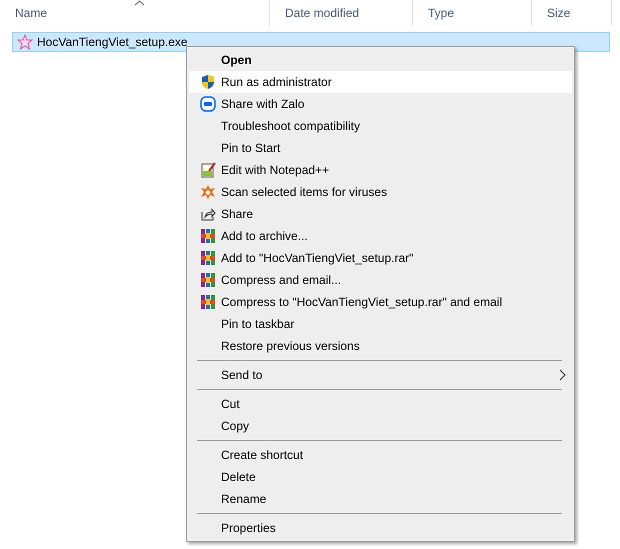 The width and height of the screenshot is (620, 549). Describe the element at coordinates (341, 13) in the screenshot. I see `column-header: Date modified` at that location.